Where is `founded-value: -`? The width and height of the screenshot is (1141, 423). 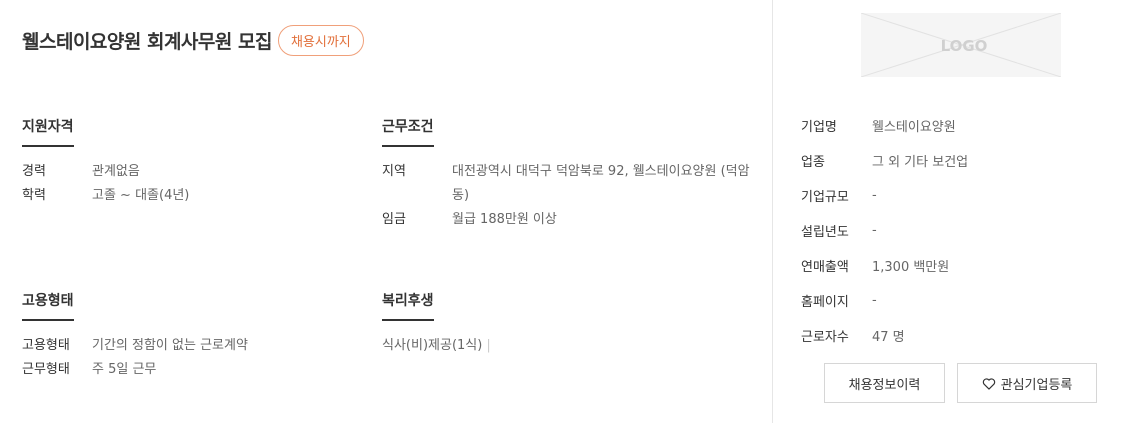
founded-value: - is located at coordinates (874, 230).